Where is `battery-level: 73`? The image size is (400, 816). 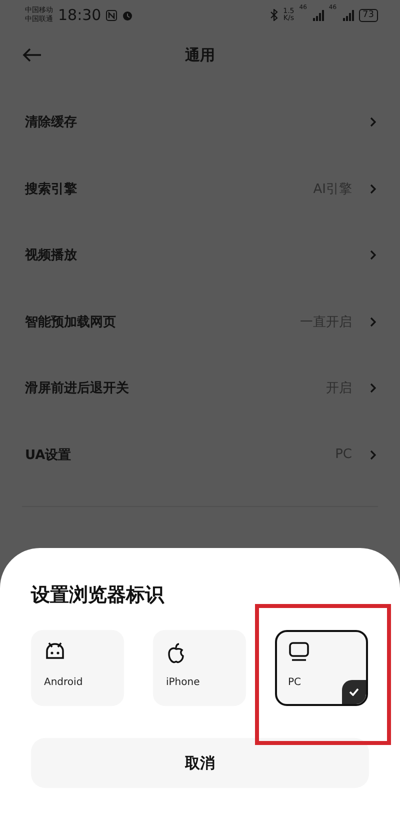 battery-level: 73 is located at coordinates (368, 15).